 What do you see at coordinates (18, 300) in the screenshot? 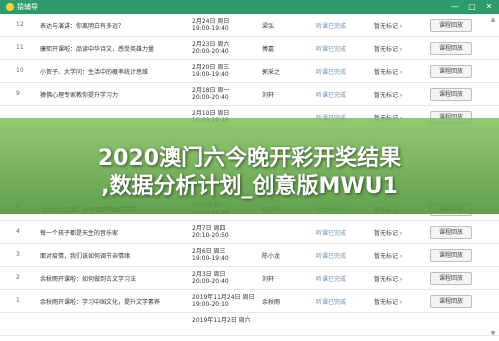
I see `row-index: 1` at bounding box center [18, 300].